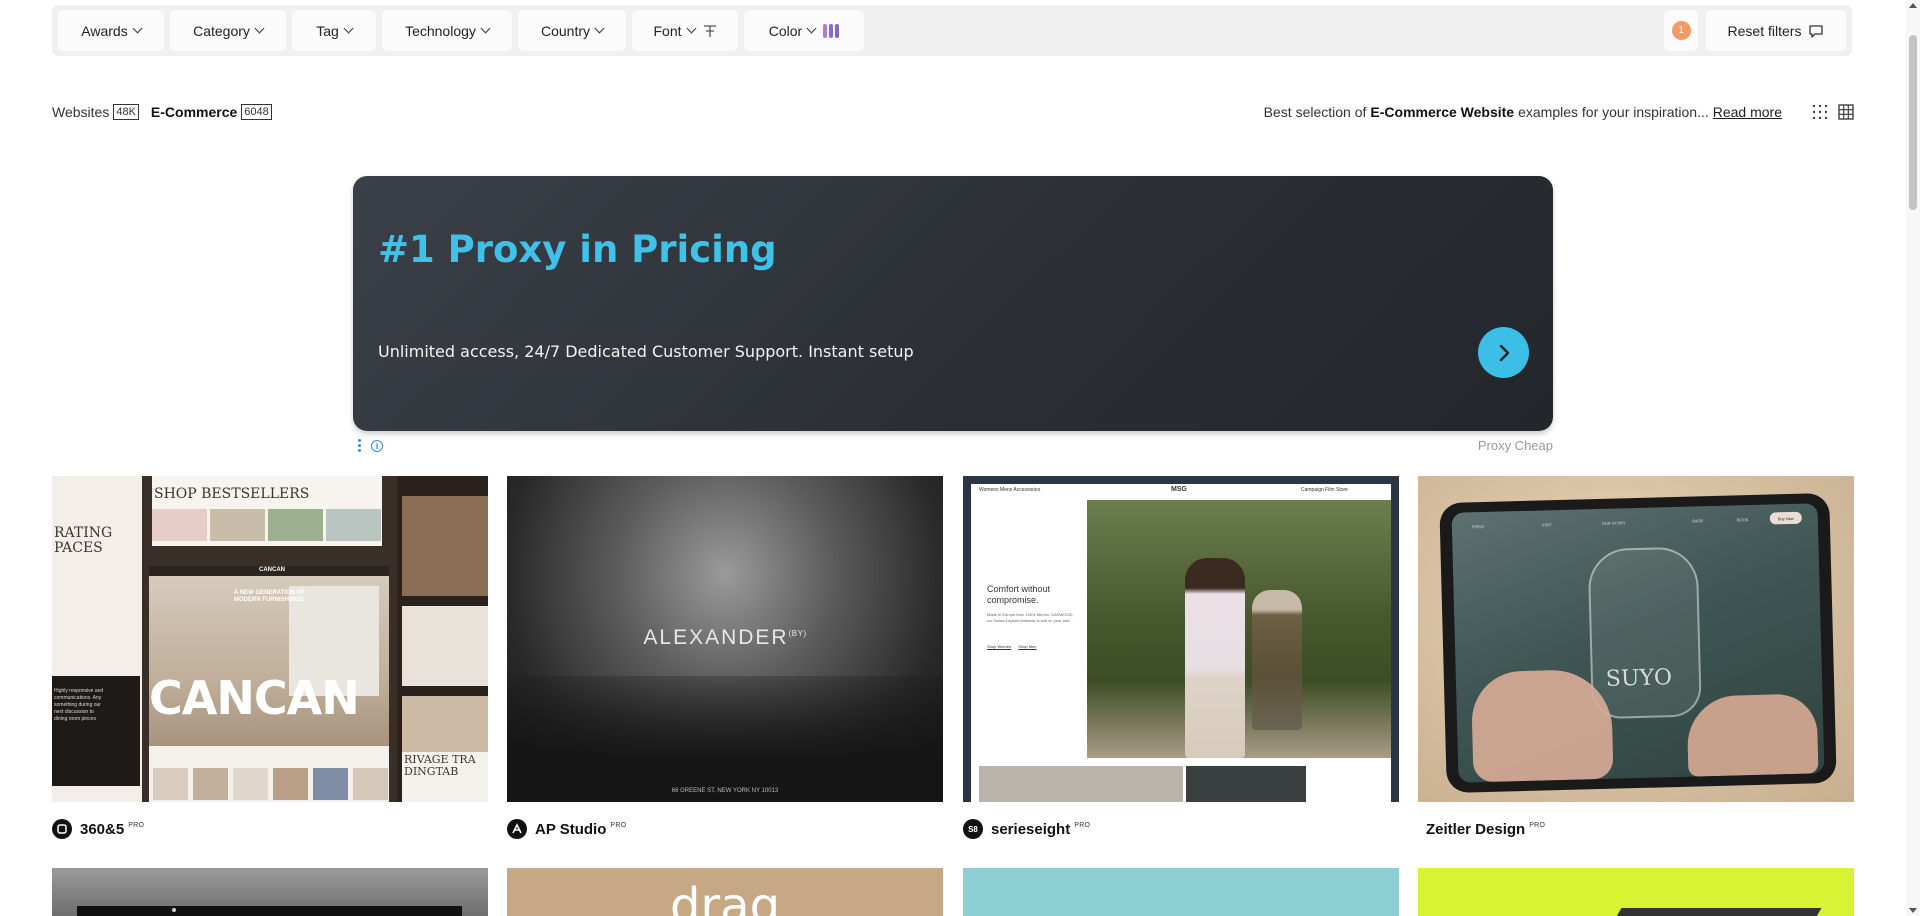 The image size is (1920, 916). I want to click on awards-filter-label: Awards, so click(104, 30).